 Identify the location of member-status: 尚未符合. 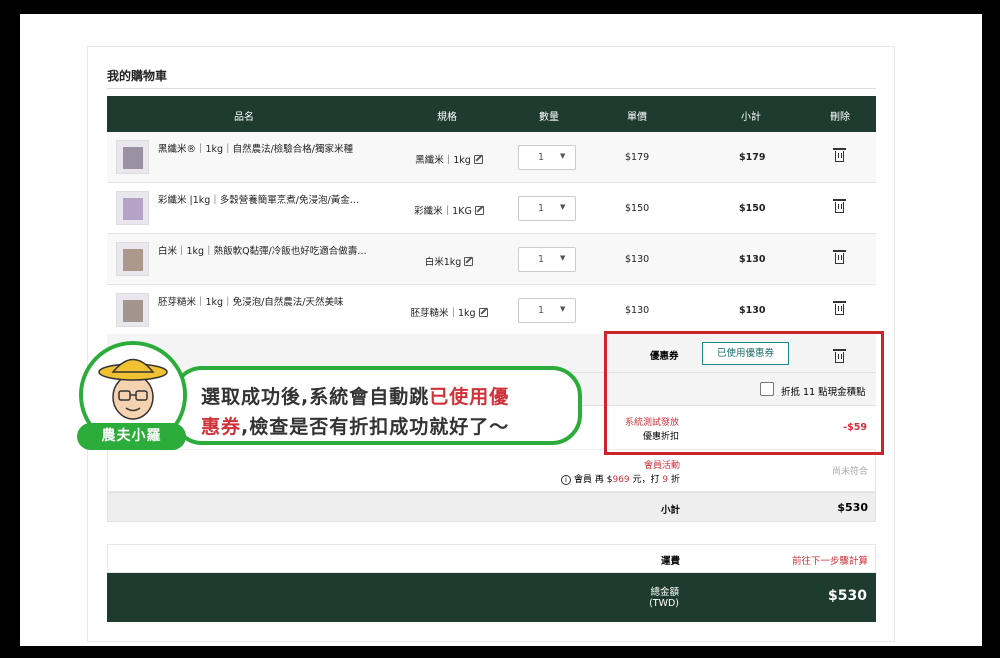
(849, 472).